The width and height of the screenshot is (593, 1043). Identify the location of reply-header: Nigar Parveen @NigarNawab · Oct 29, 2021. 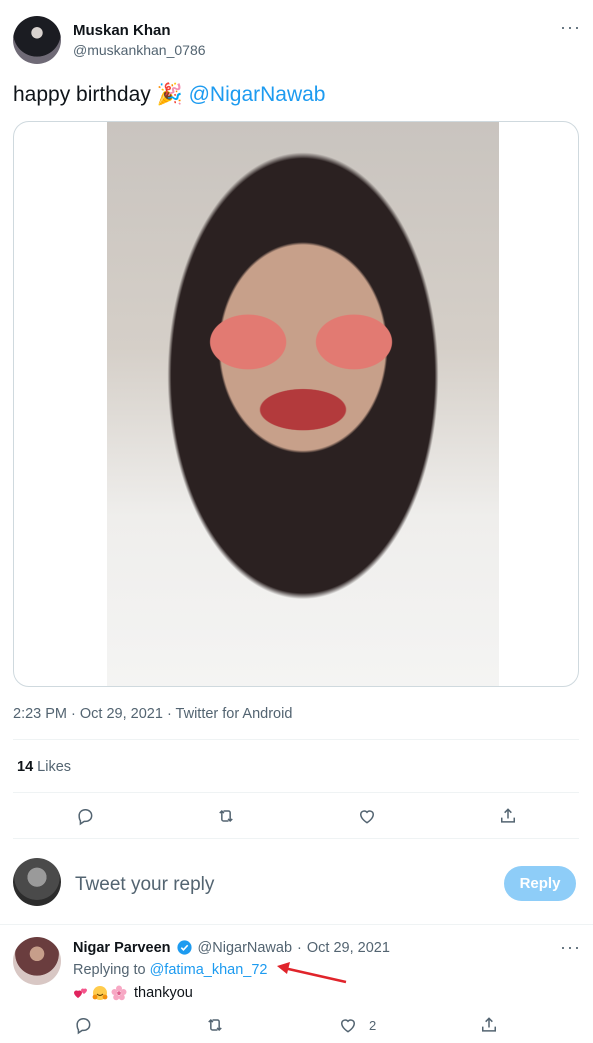
(231, 947).